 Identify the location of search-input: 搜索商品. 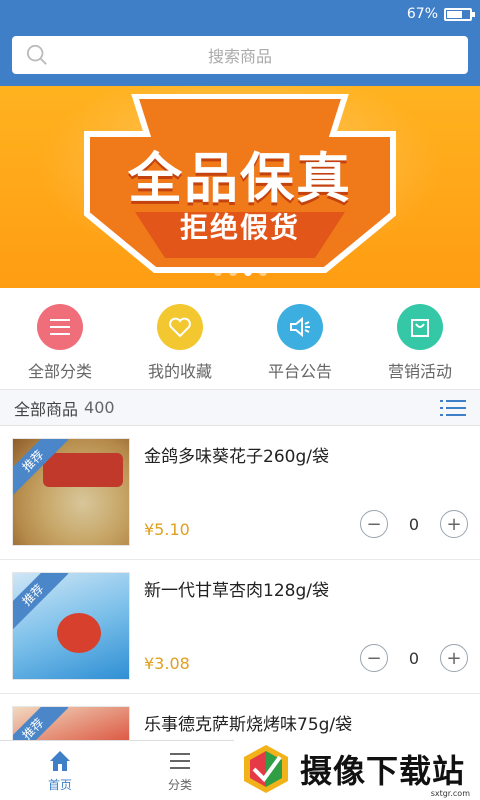
(240, 55).